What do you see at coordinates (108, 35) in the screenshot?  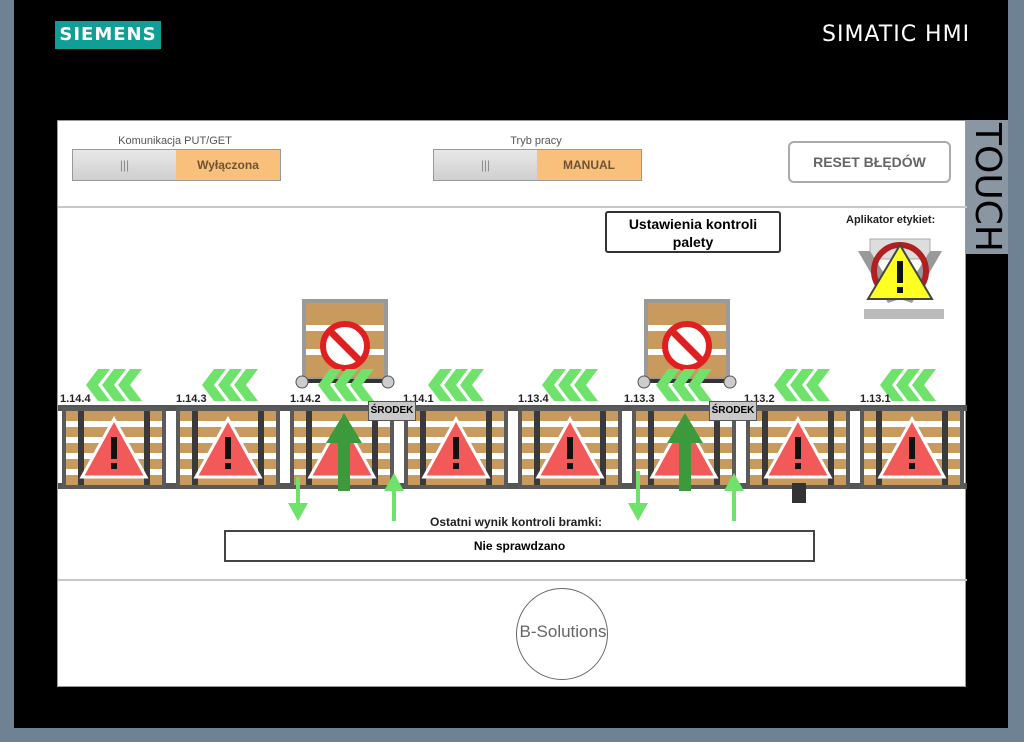 I see `siemens-logo: SIEMENS` at bounding box center [108, 35].